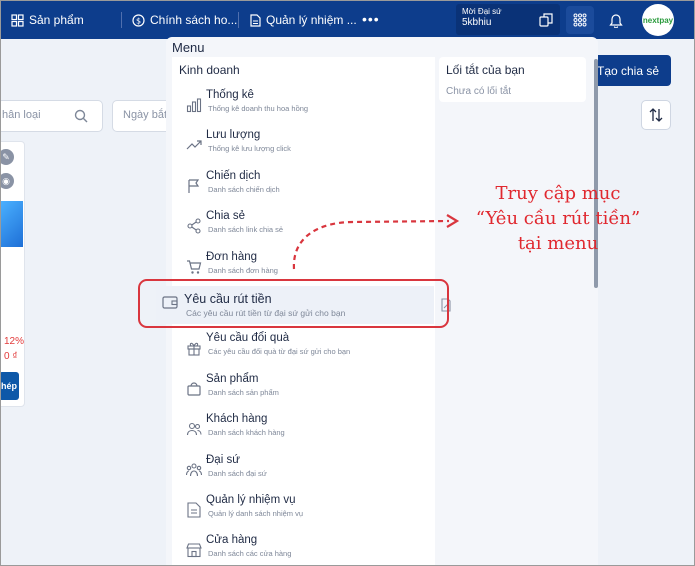 The image size is (695, 566). I want to click on start-date-input: Ngày bắt, so click(142, 116).